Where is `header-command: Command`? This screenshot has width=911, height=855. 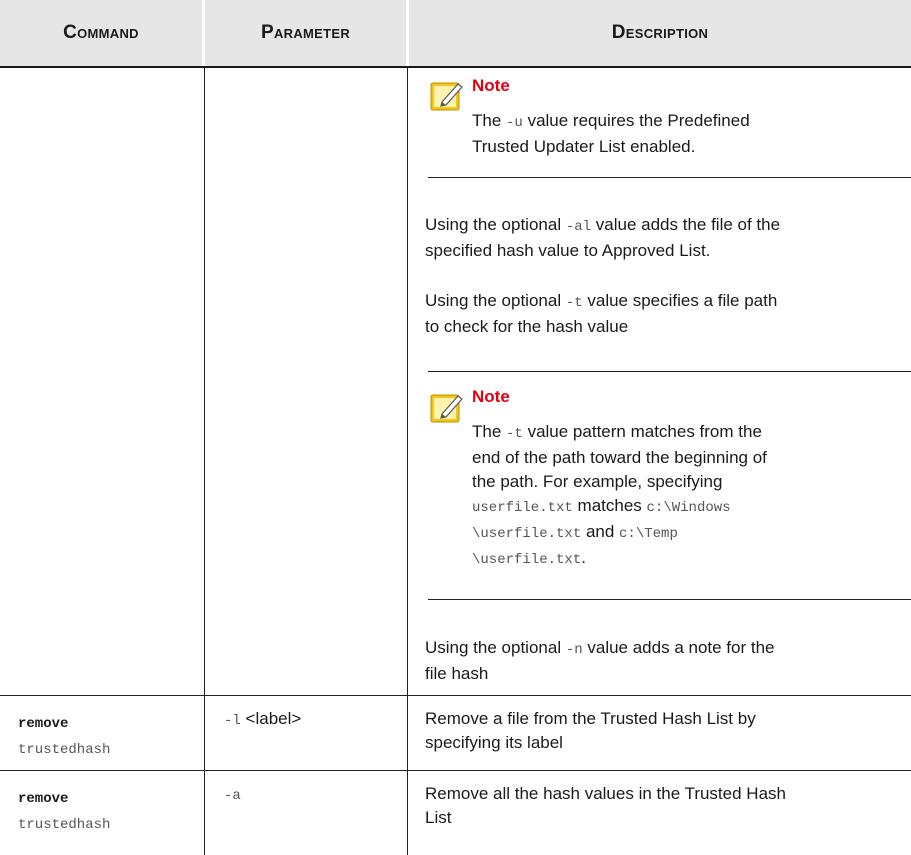 header-command: Command is located at coordinates (101, 33).